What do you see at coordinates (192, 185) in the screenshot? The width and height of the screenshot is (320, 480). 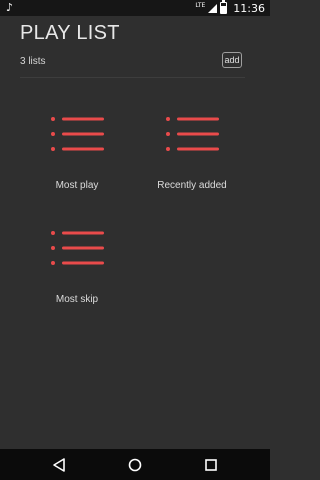 I see `playlist-label: Recently added` at bounding box center [192, 185].